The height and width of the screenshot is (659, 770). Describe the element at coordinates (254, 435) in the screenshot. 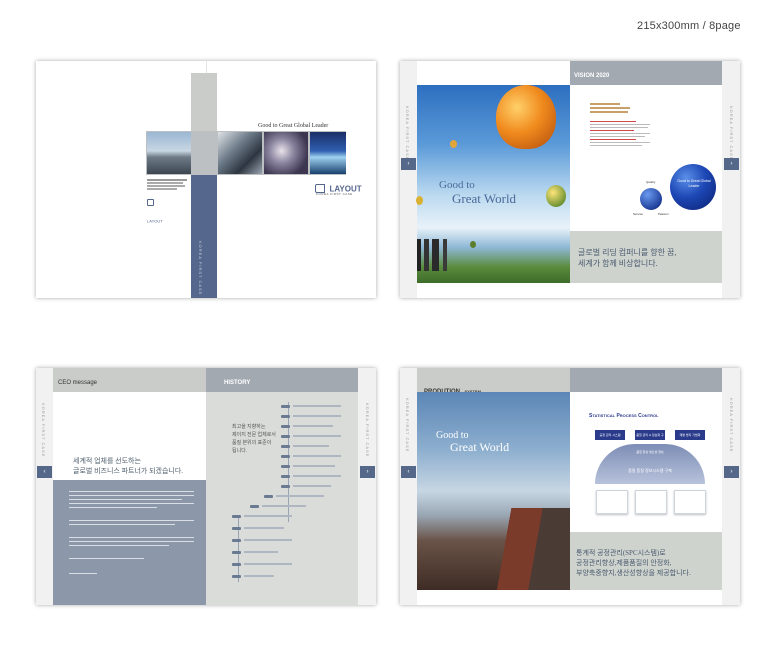

I see `history-intro-line2: 제이지 전문 업체로서` at that location.